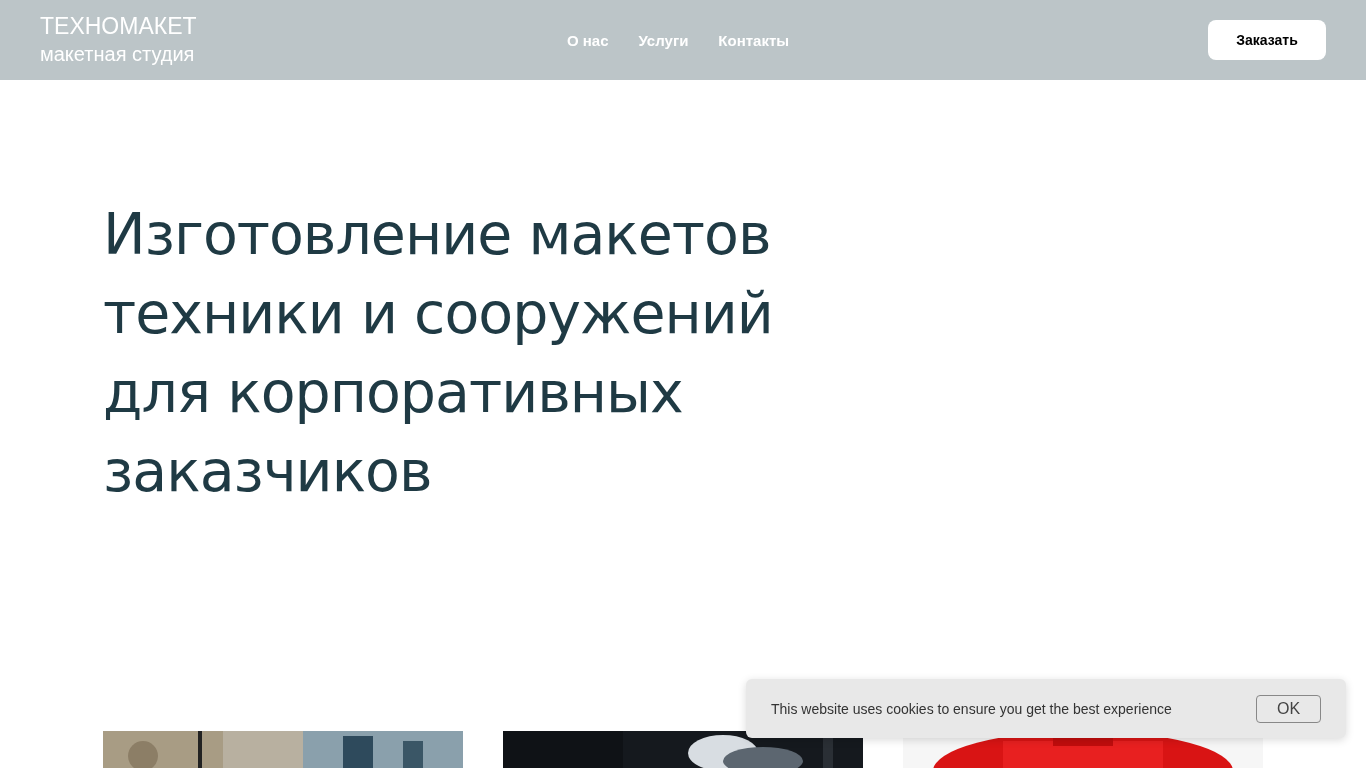  What do you see at coordinates (754, 40) in the screenshot?
I see `nav-link: Контакты` at bounding box center [754, 40].